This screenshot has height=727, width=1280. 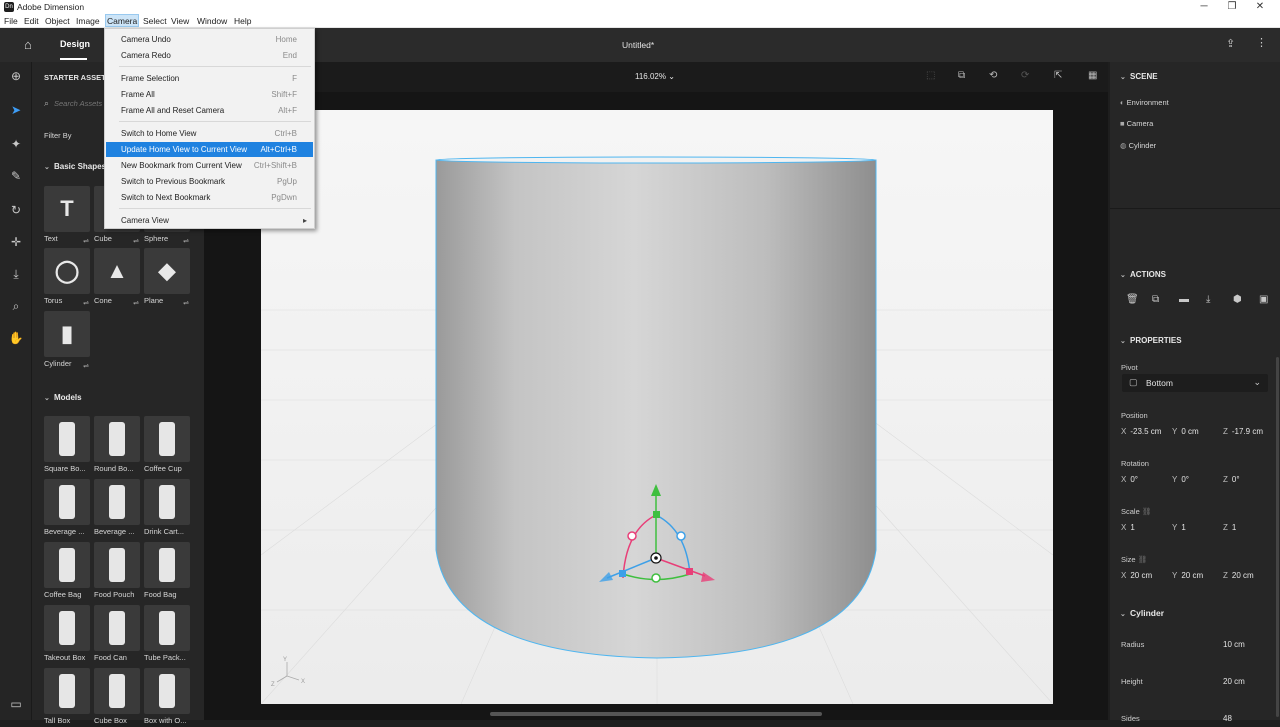 What do you see at coordinates (16, 242) in the screenshot?
I see `pan-move-icon: ✛` at bounding box center [16, 242].